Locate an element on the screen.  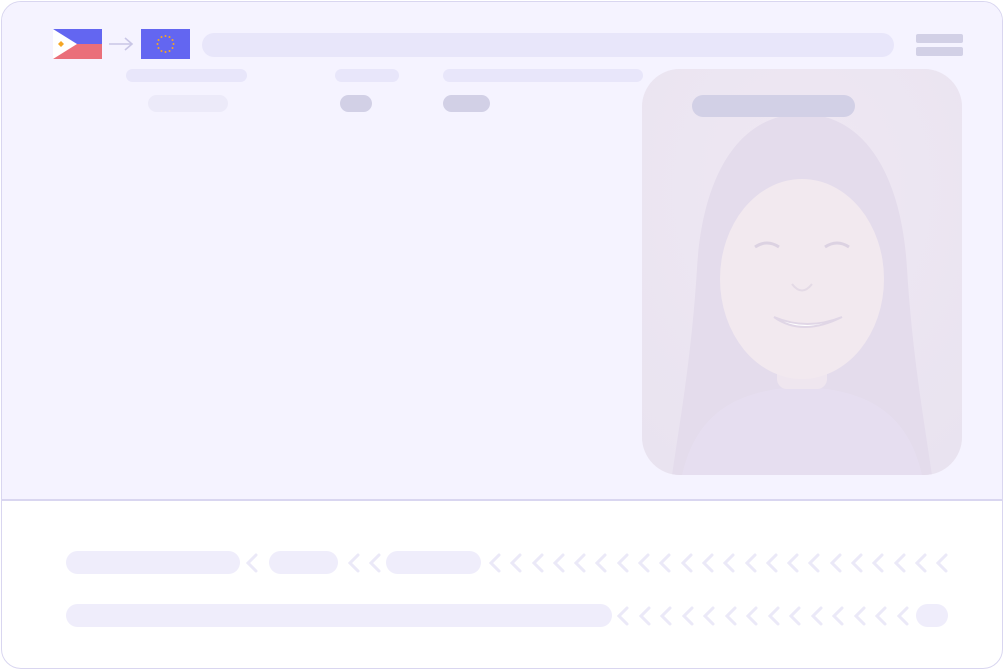
eu-flag-icon is located at coordinates (165, 44).